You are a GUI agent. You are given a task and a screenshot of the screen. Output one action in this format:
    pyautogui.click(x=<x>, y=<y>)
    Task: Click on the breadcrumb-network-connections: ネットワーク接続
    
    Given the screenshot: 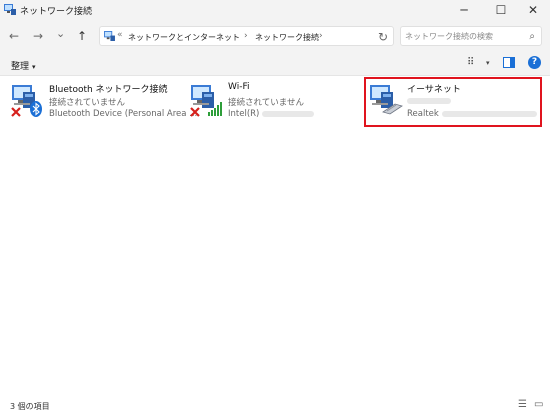 What is the action you would take?
    pyautogui.click(x=287, y=37)
    